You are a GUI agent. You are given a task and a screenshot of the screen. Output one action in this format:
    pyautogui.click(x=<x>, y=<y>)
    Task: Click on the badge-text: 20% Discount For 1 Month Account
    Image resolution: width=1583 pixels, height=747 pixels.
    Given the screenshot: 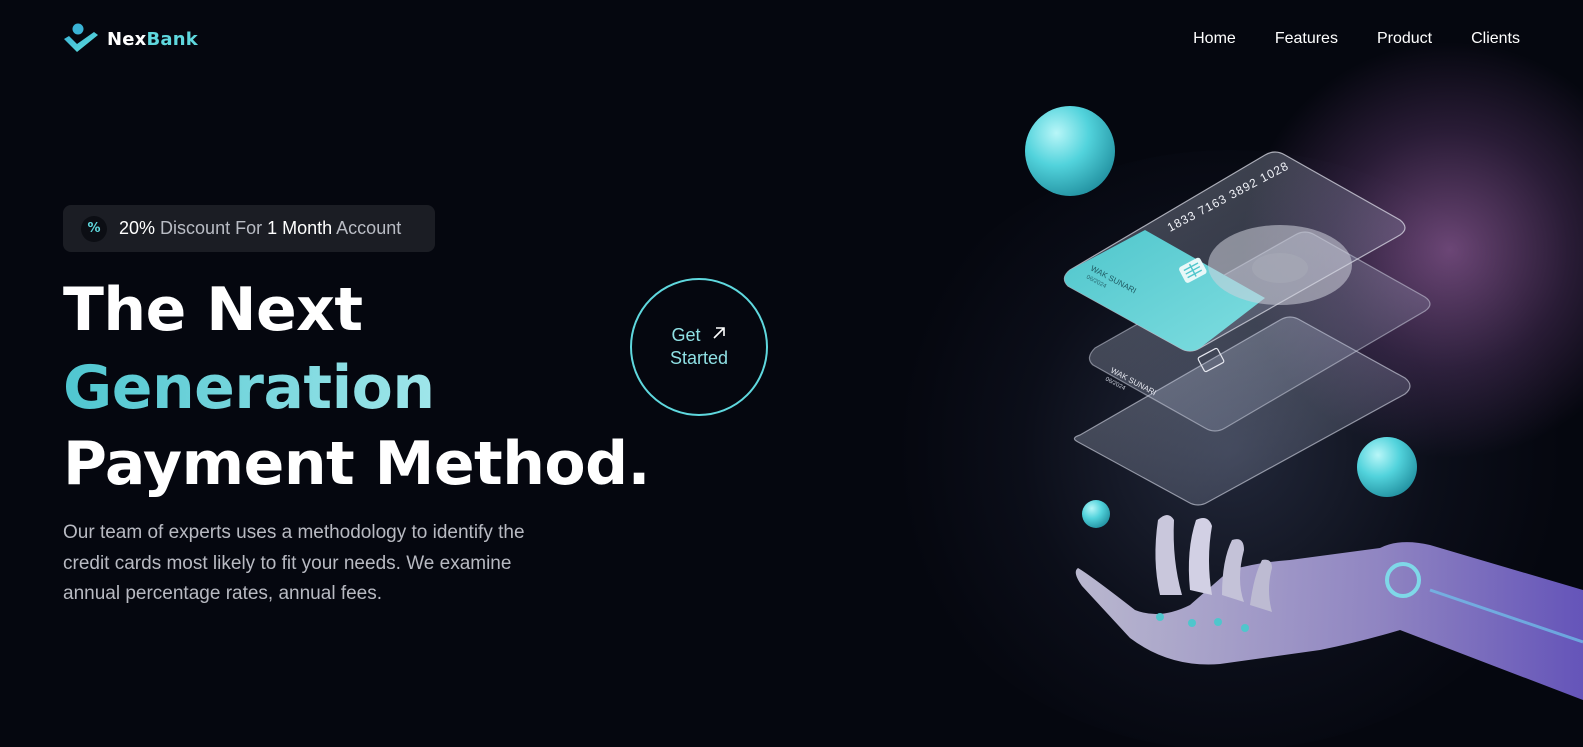 What is the action you would take?
    pyautogui.click(x=260, y=228)
    